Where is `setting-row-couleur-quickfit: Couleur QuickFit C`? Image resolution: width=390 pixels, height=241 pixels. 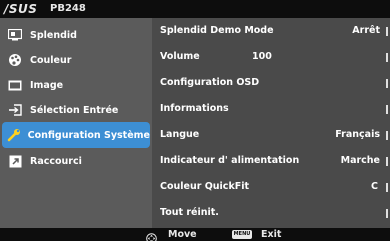
setting-row-couleur-quickfit: Couleur QuickFit C is located at coordinates (271, 188).